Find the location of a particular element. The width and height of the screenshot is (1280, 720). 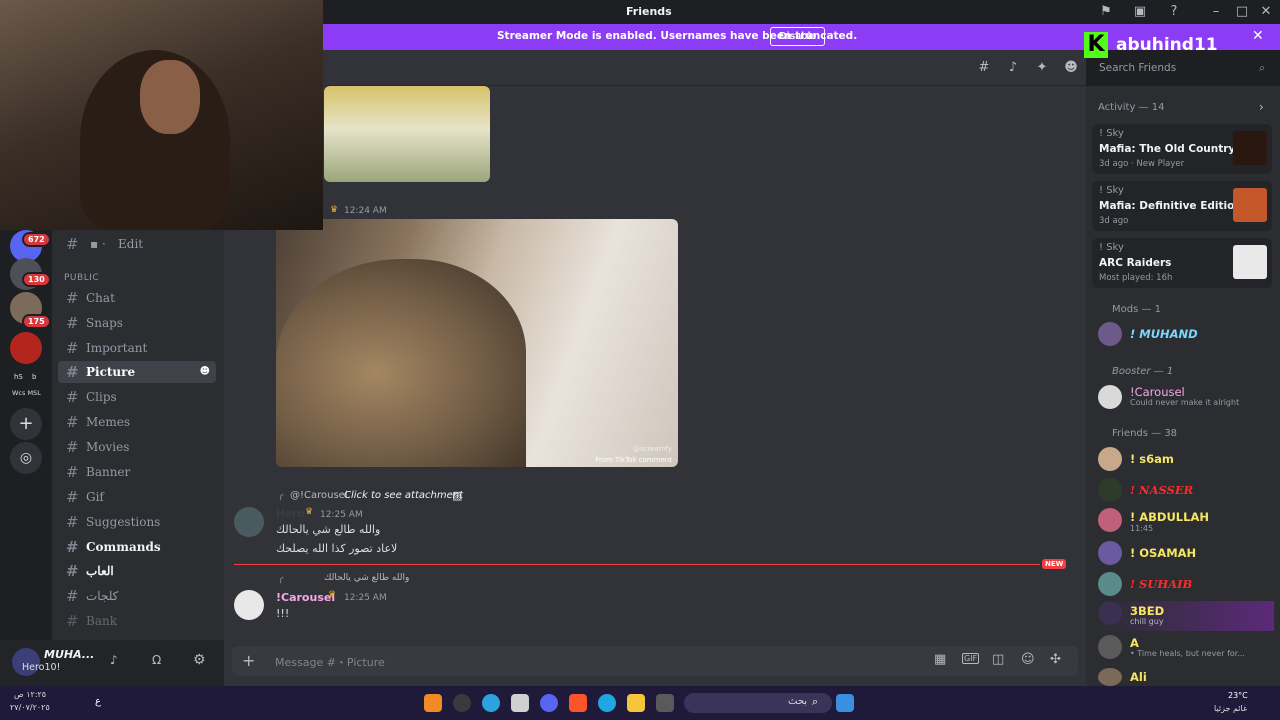

disable-streamer-mode-button: Disable is located at coordinates (798, 36).